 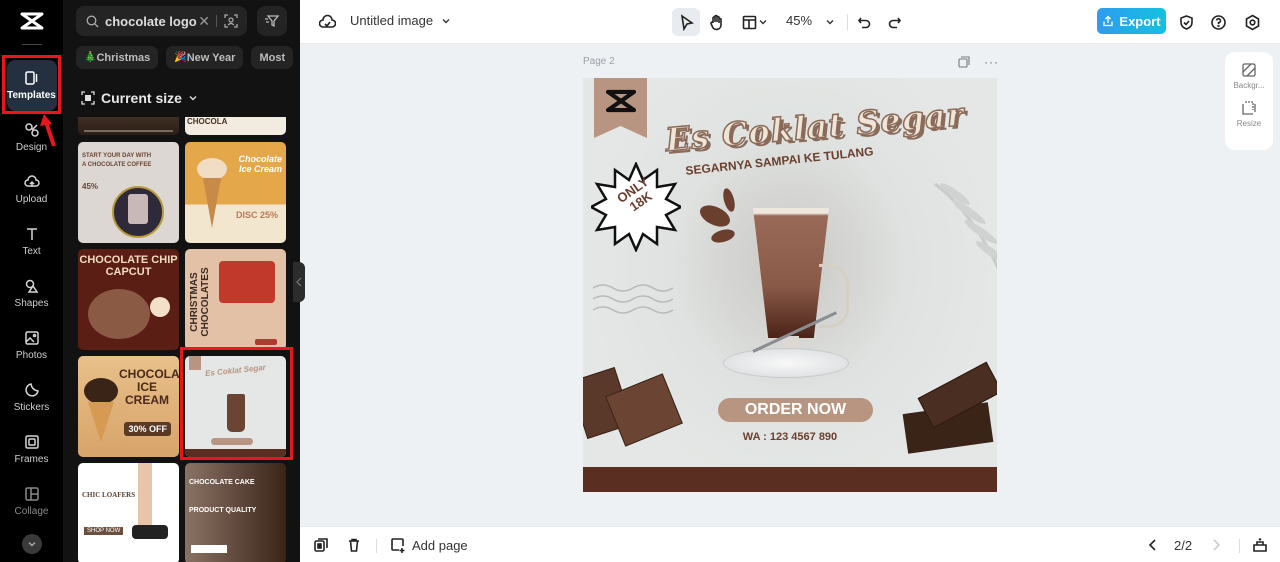 What do you see at coordinates (1216, 545) in the screenshot?
I see `next-page-button` at bounding box center [1216, 545].